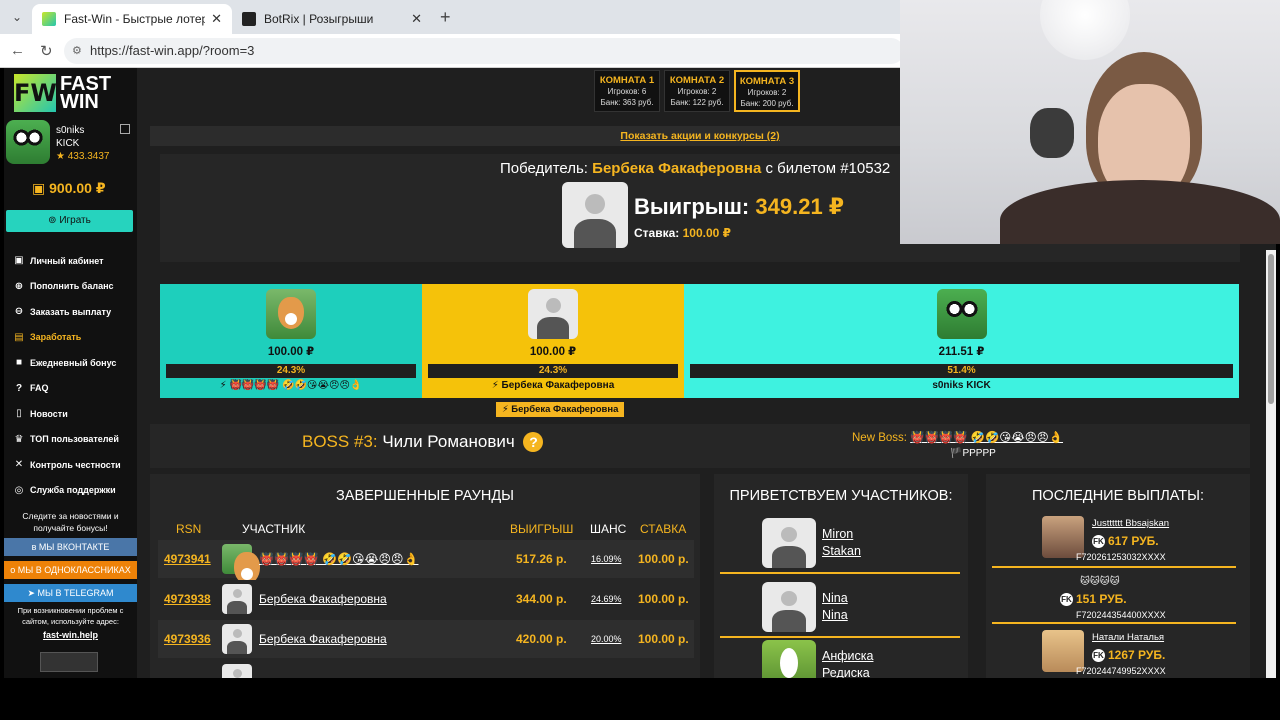 The image size is (1280, 720). What do you see at coordinates (17, 17) in the screenshot?
I see `tab-search-icon: ⌄` at bounding box center [17, 17].